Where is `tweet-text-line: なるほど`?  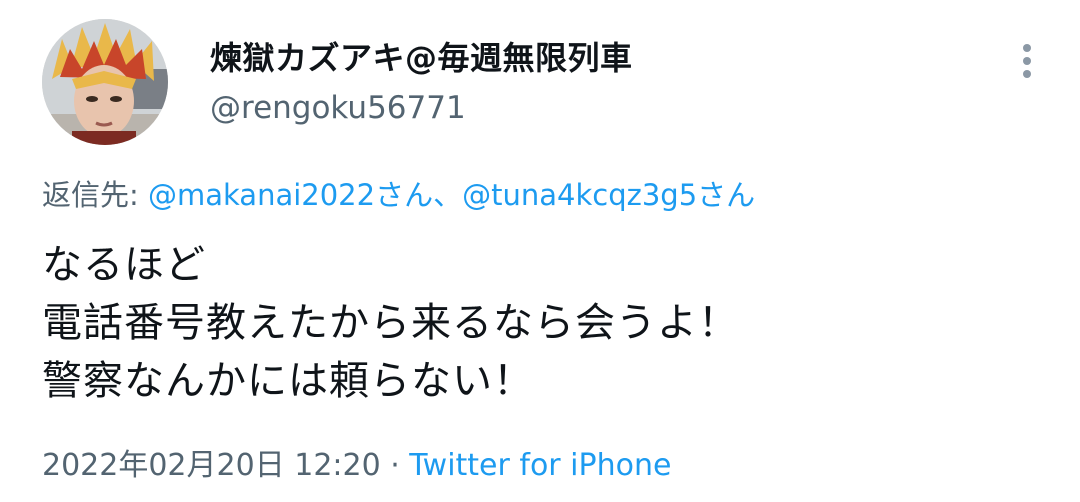
tweet-text-line: なるほど is located at coordinates (124, 265).